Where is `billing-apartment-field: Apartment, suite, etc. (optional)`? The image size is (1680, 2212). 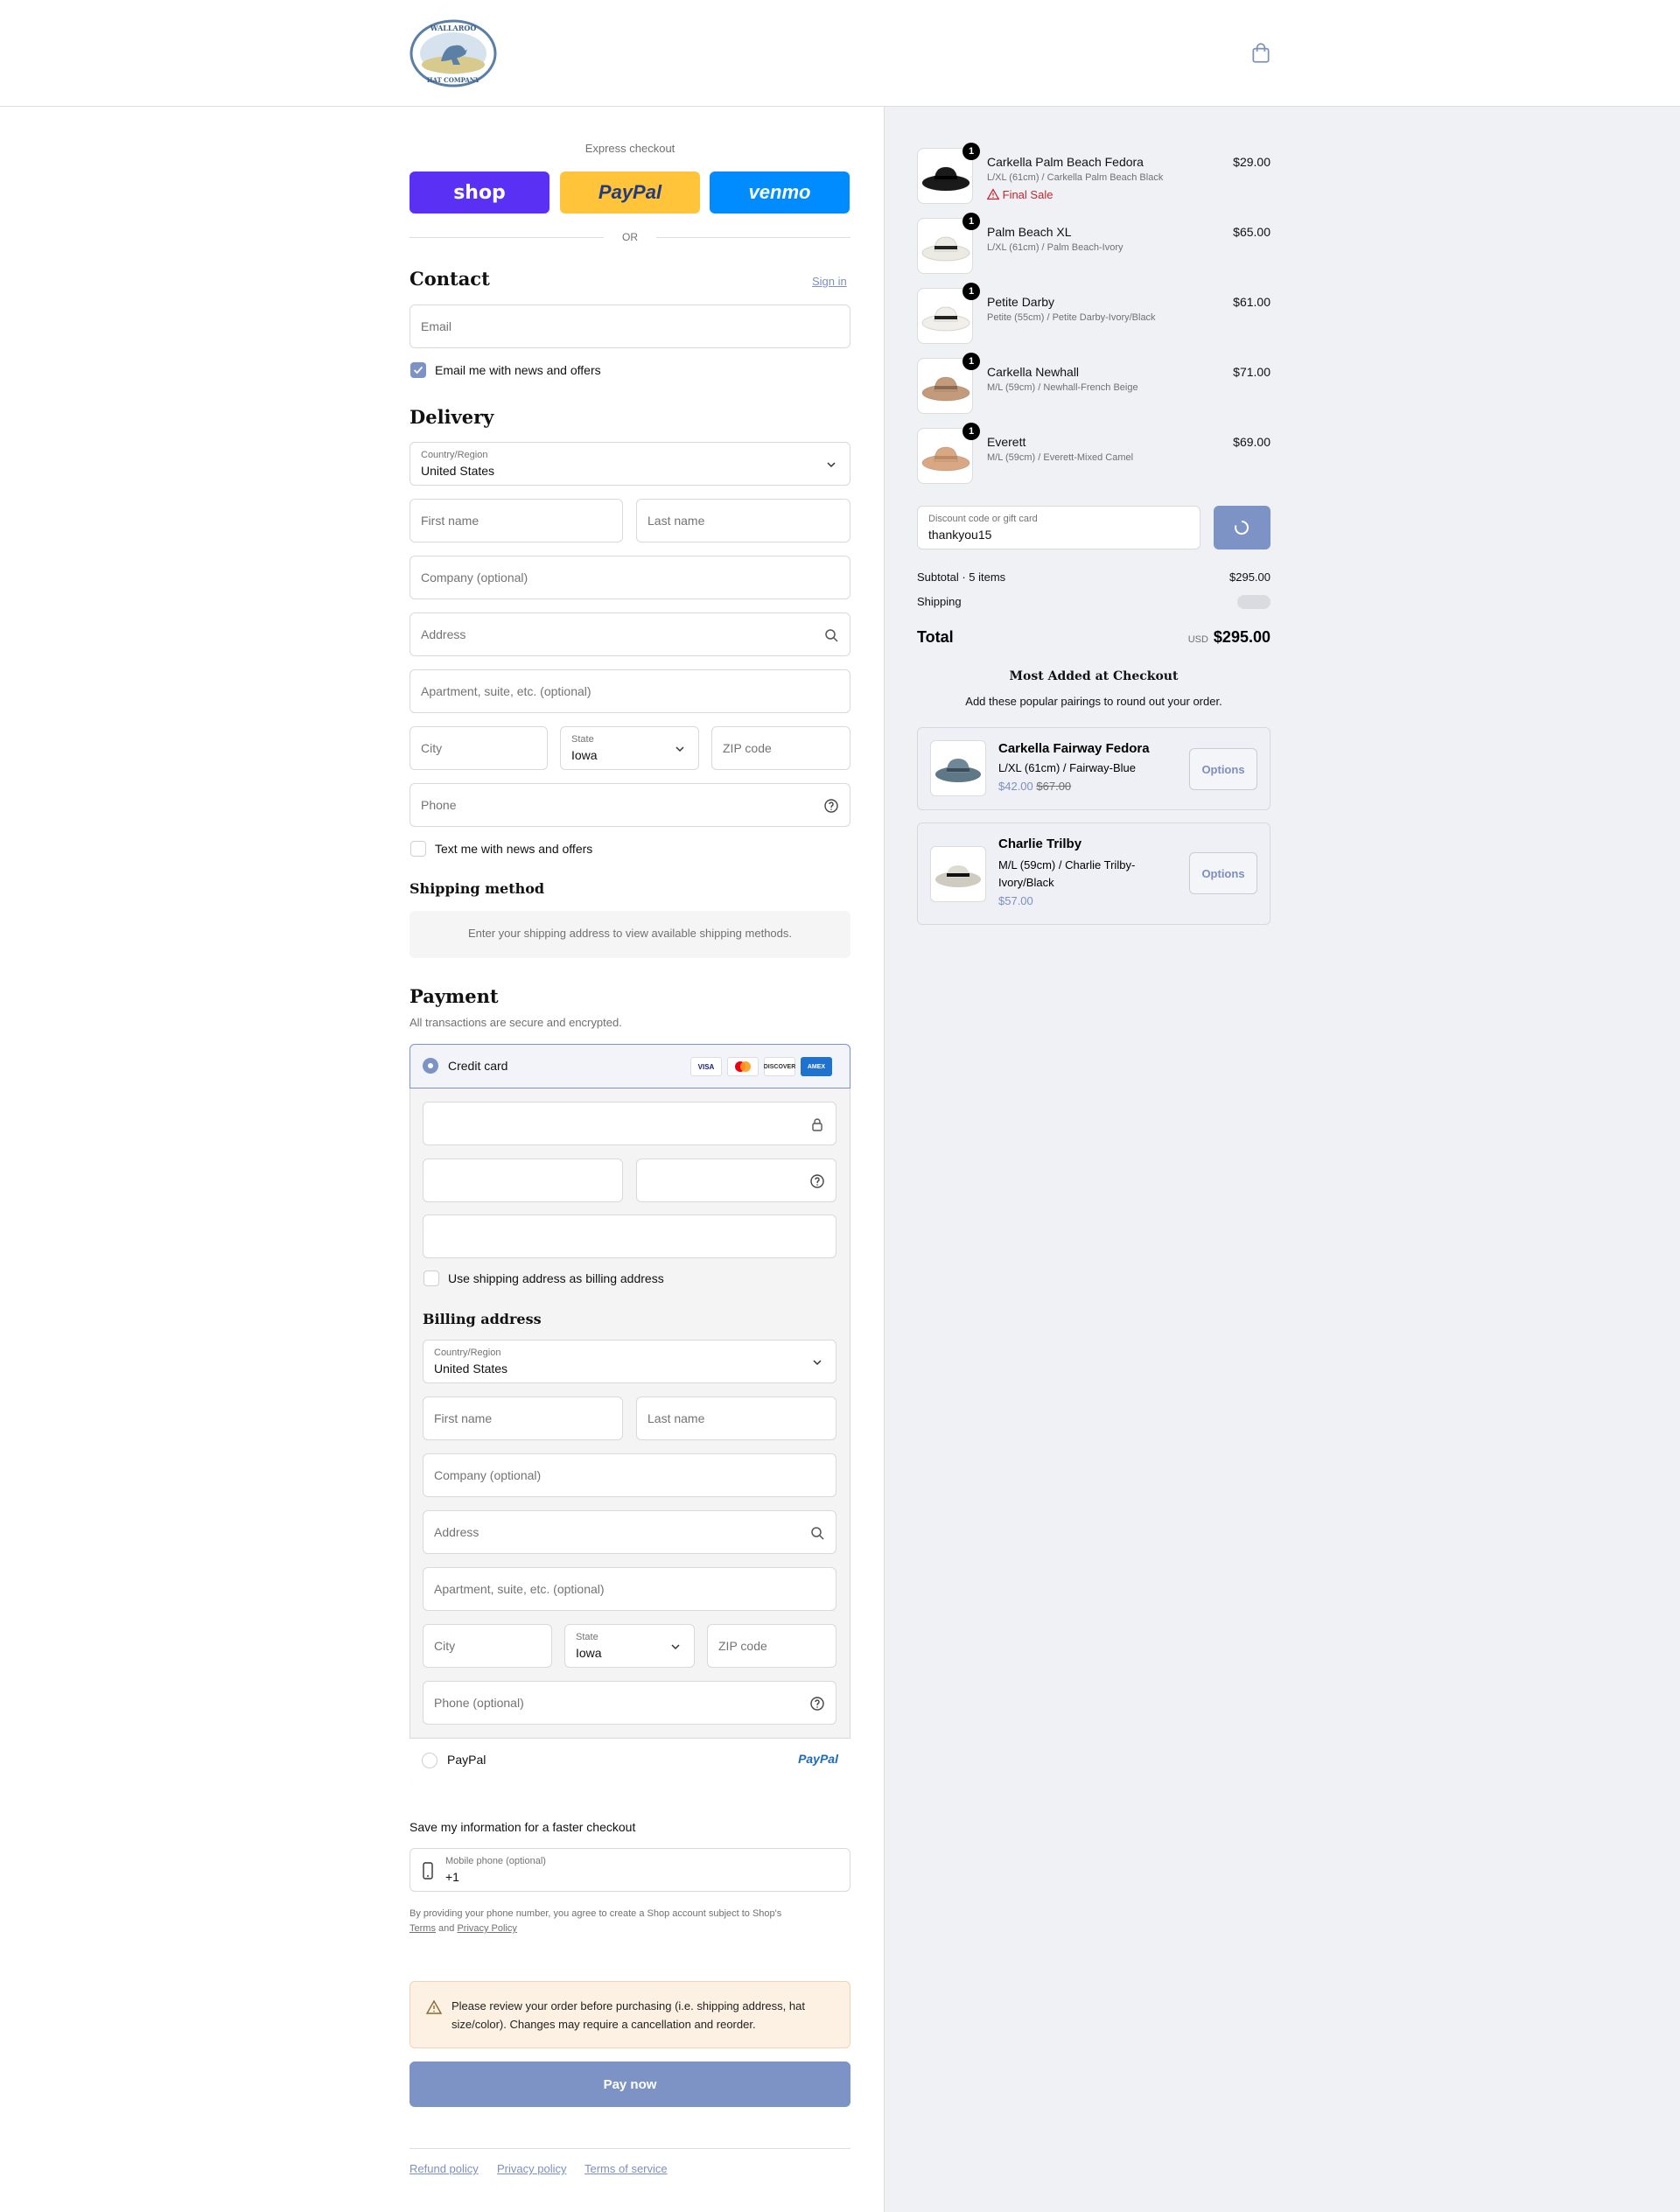
billing-apartment-field: Apartment, suite, etc. (optional) is located at coordinates (629, 1589).